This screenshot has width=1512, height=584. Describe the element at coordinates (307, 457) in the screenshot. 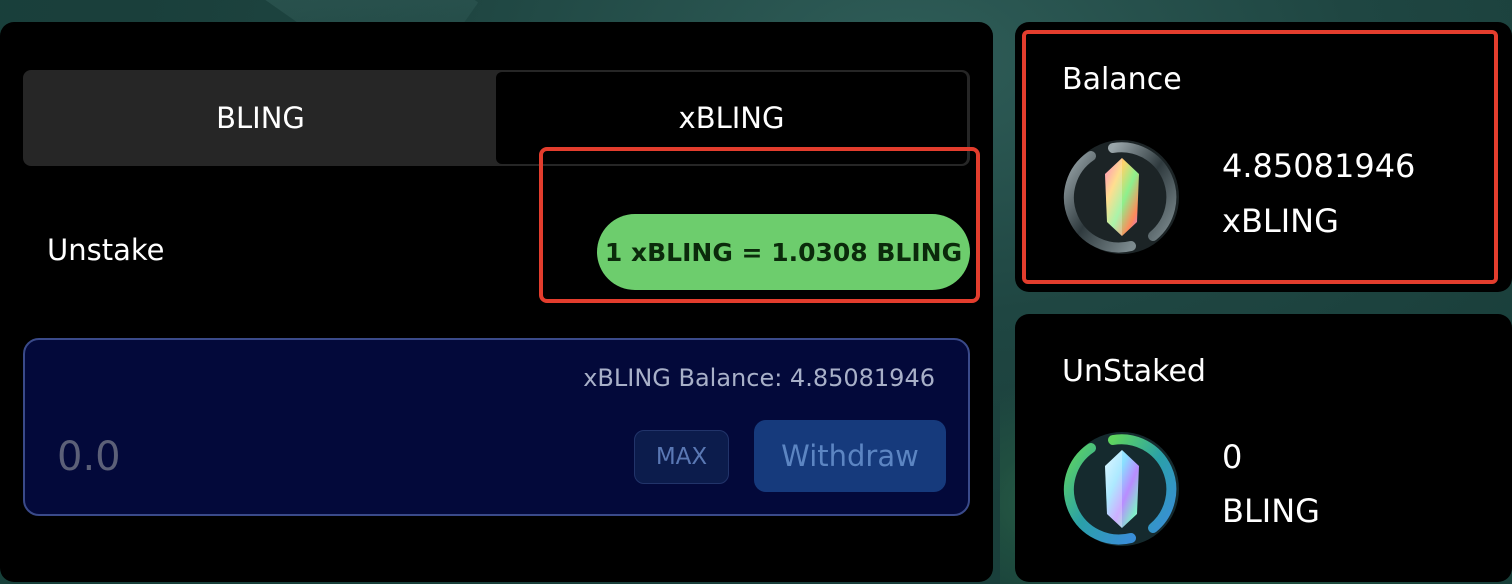

I see `amount-input` at that location.